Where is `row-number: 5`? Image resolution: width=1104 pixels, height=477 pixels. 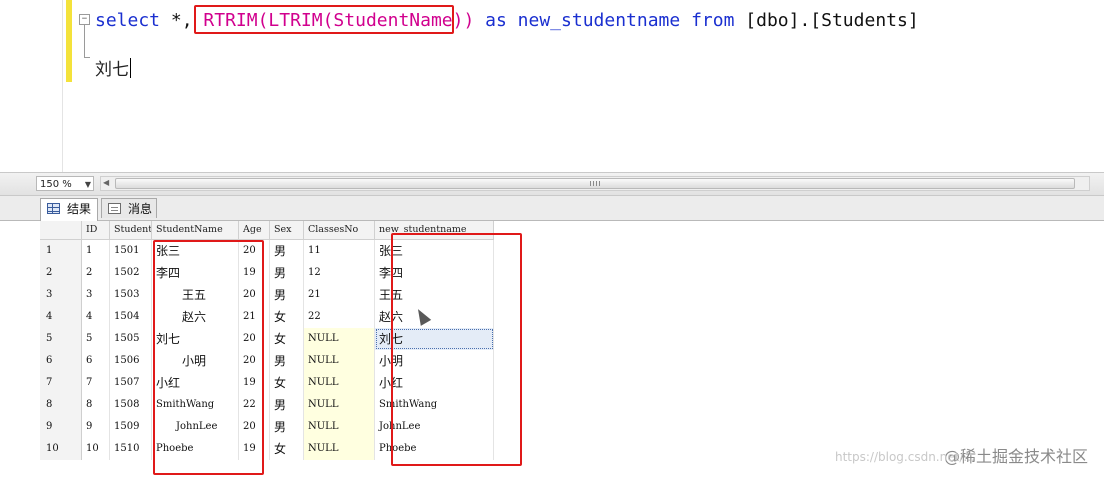
row-number: 5 is located at coordinates (61, 339).